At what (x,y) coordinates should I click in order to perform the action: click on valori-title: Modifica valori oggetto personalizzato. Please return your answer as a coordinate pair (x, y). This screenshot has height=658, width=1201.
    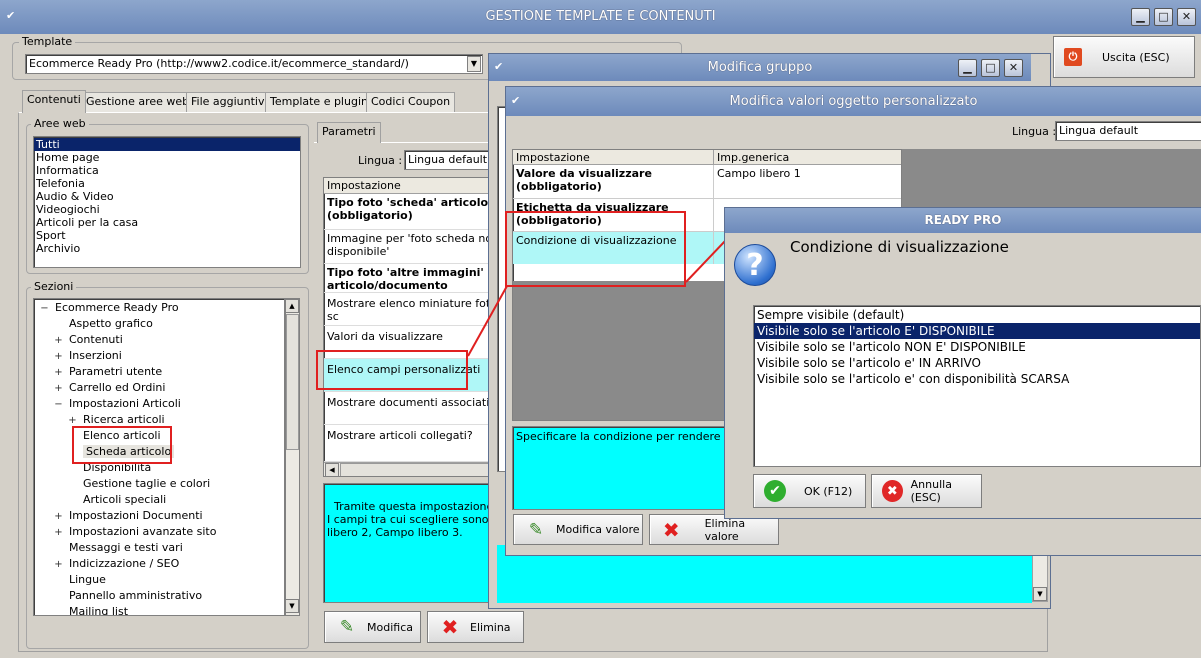
    Looking at the image, I should click on (853, 101).